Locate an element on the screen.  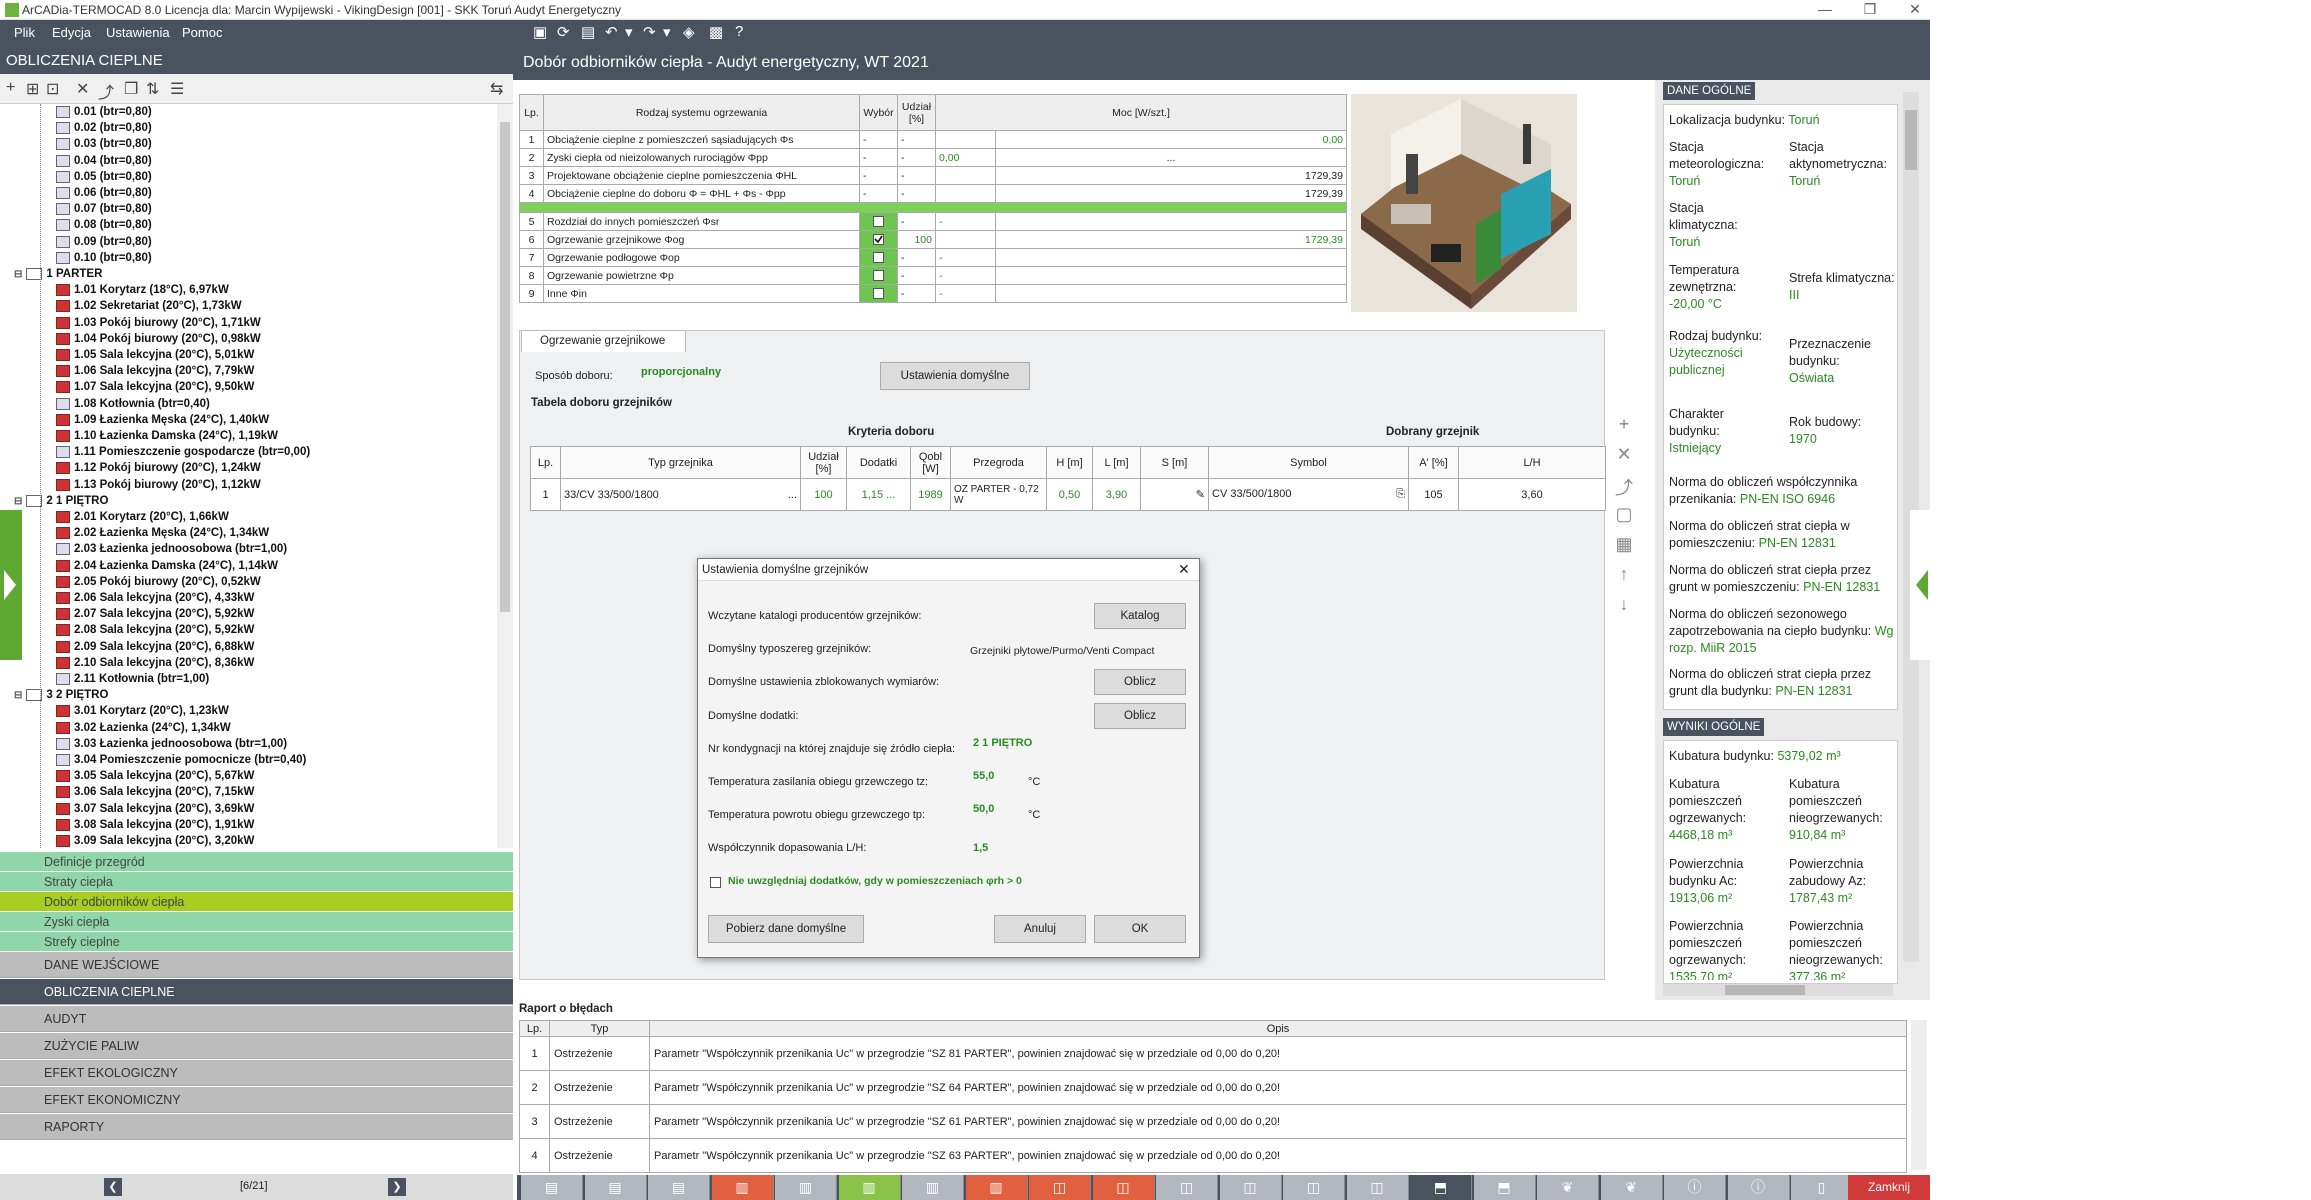
tree-item: 1.02 Sekretariat (20°C), 1,73kW is located at coordinates (149, 306).